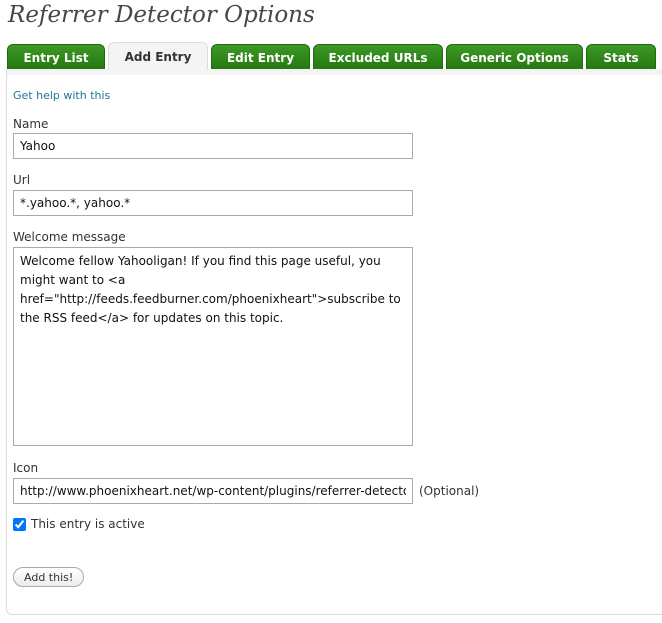  Describe the element at coordinates (31, 124) in the screenshot. I see `name-label: Name` at that location.